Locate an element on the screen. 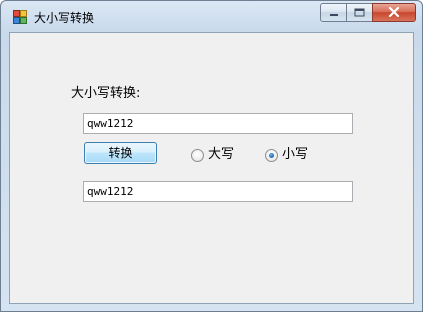  radio-uppercase: 大写 is located at coordinates (212, 155).